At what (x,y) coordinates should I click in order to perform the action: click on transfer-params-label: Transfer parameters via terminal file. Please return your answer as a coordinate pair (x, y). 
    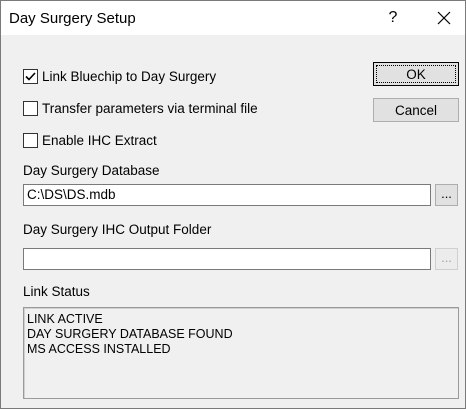
    Looking at the image, I should click on (150, 108).